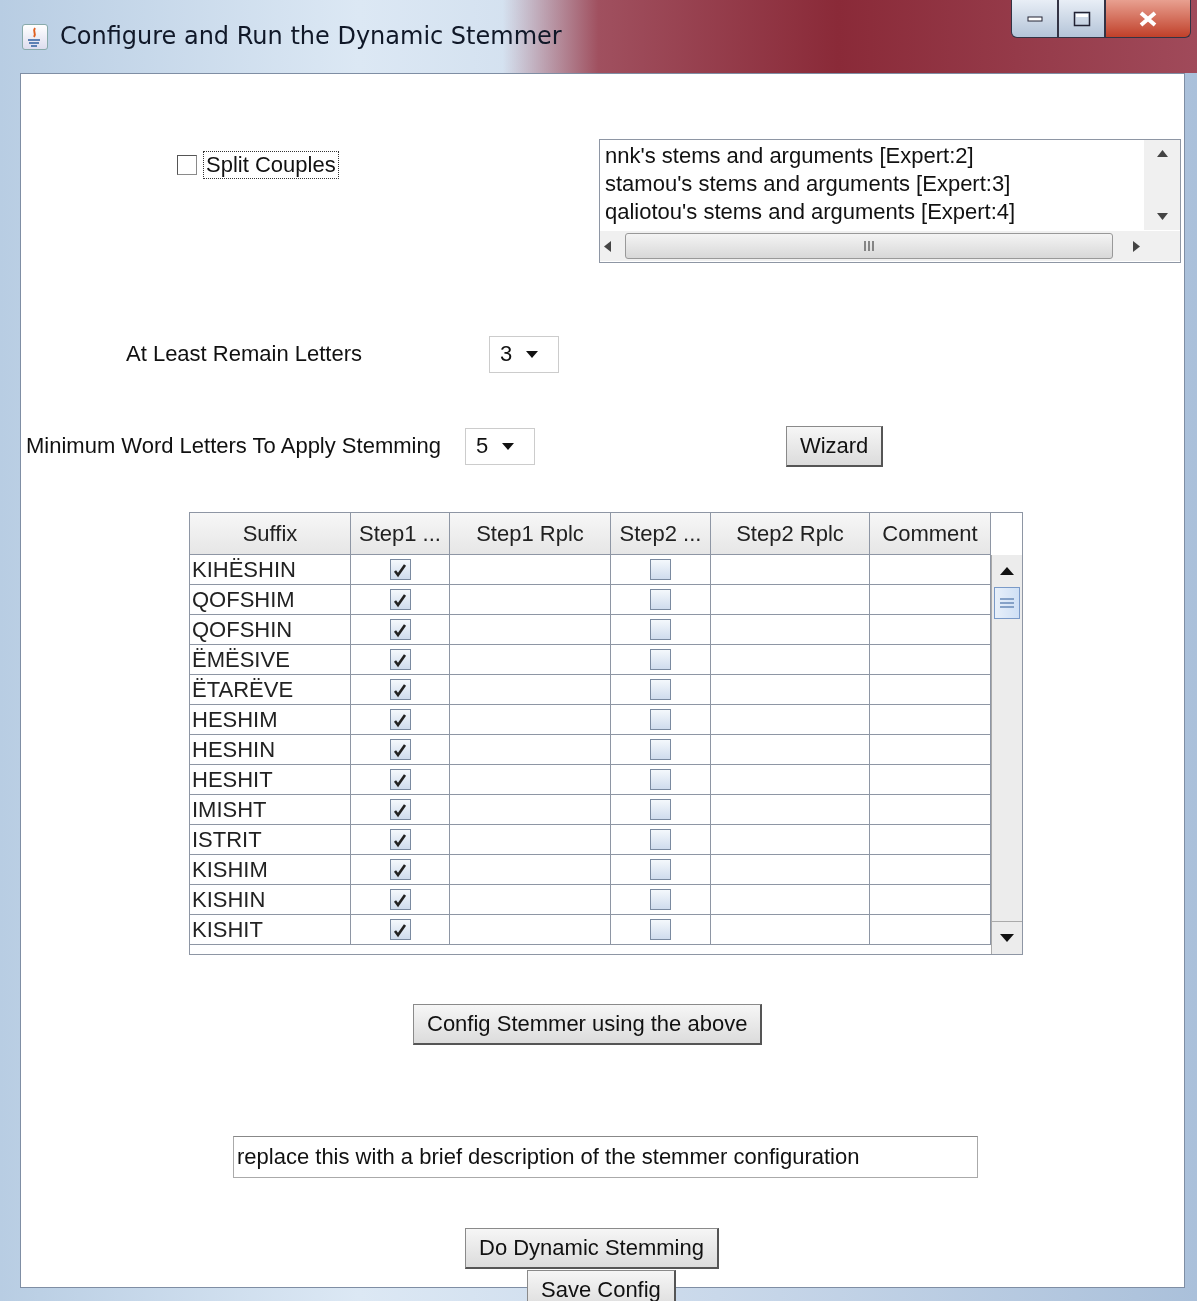 This screenshot has width=1197, height=1301. What do you see at coordinates (499, 446) in the screenshot?
I see `dropdown: 5` at bounding box center [499, 446].